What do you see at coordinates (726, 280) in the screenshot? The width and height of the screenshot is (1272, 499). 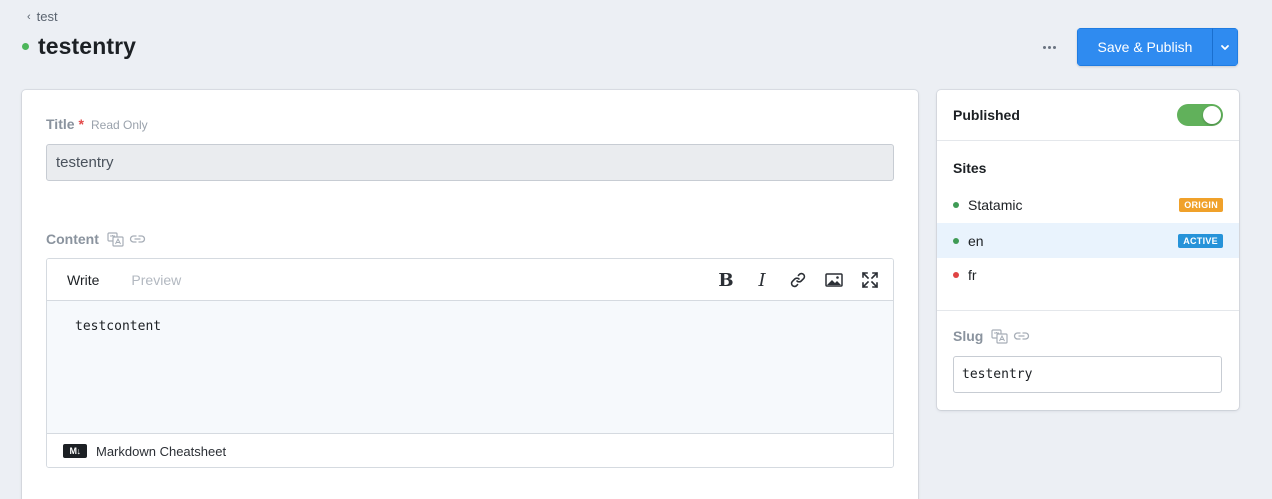 I see `bold-icon: B` at bounding box center [726, 280].